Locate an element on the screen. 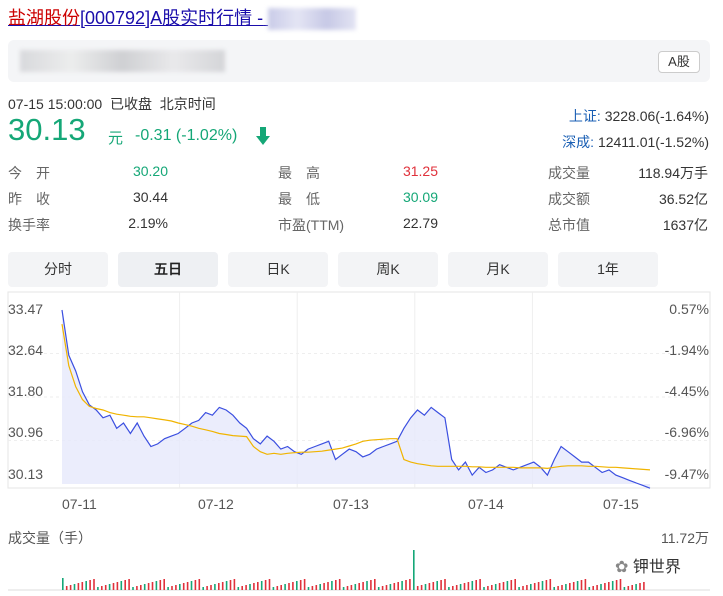 This screenshot has height=596, width=723. y-left-tick: 33.47 is located at coordinates (26, 309).